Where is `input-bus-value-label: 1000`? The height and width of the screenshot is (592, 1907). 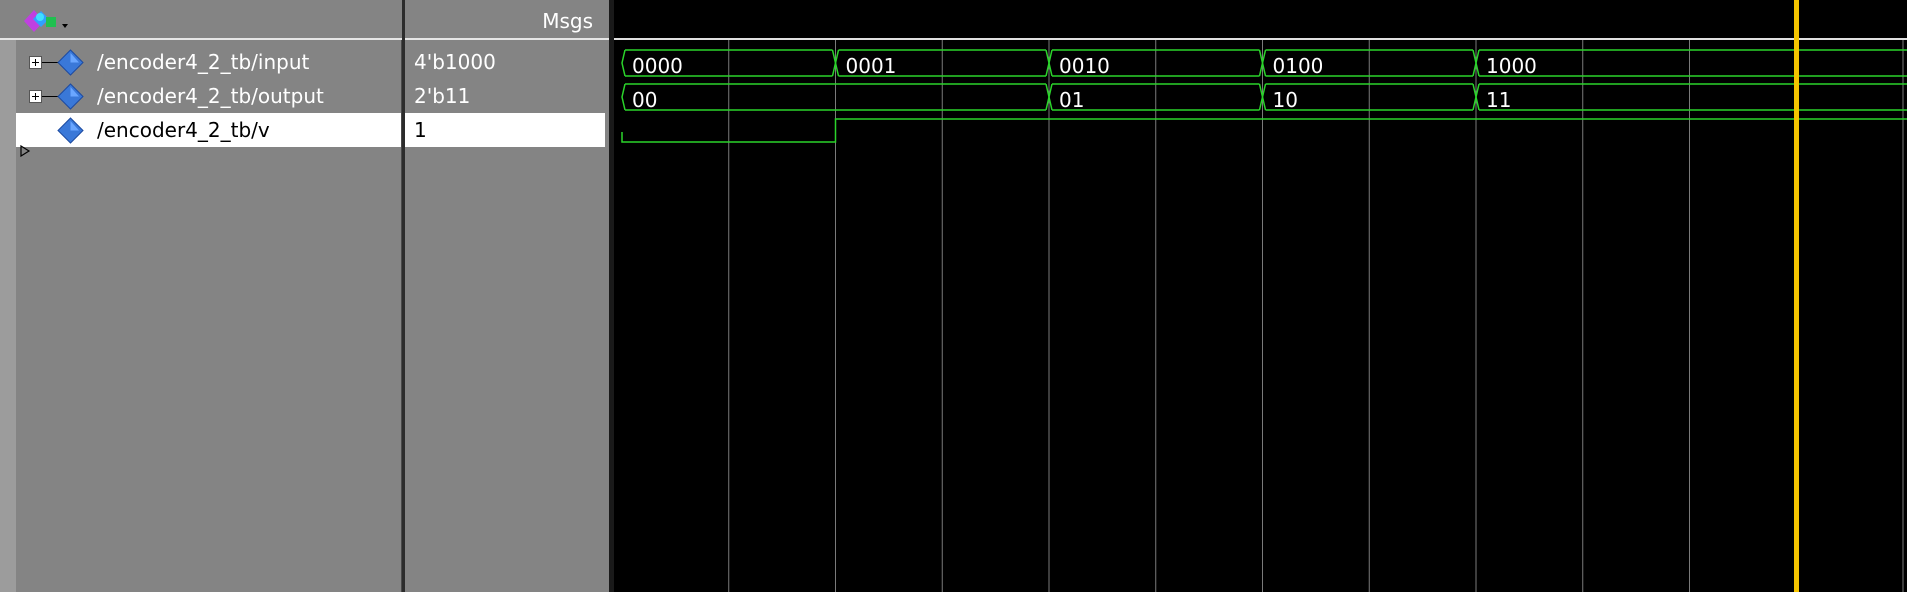
input-bus-value-label: 1000 is located at coordinates (1511, 66).